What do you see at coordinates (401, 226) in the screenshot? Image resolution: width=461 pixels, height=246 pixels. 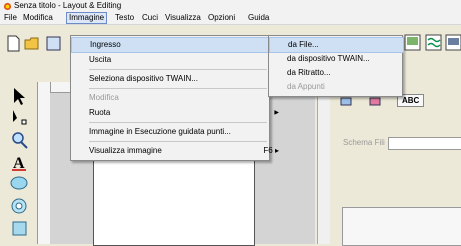 I see `preview-box` at bounding box center [401, 226].